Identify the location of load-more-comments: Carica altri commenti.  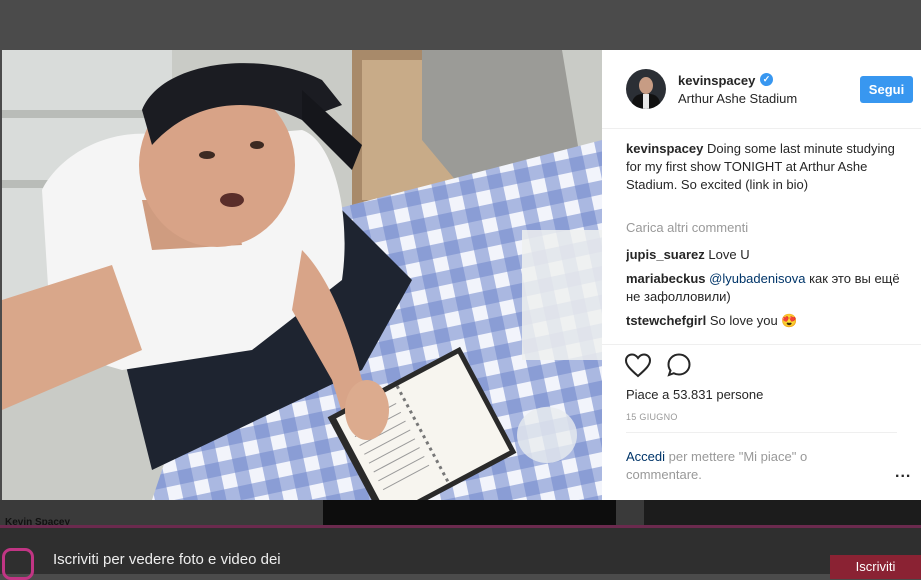
(687, 228).